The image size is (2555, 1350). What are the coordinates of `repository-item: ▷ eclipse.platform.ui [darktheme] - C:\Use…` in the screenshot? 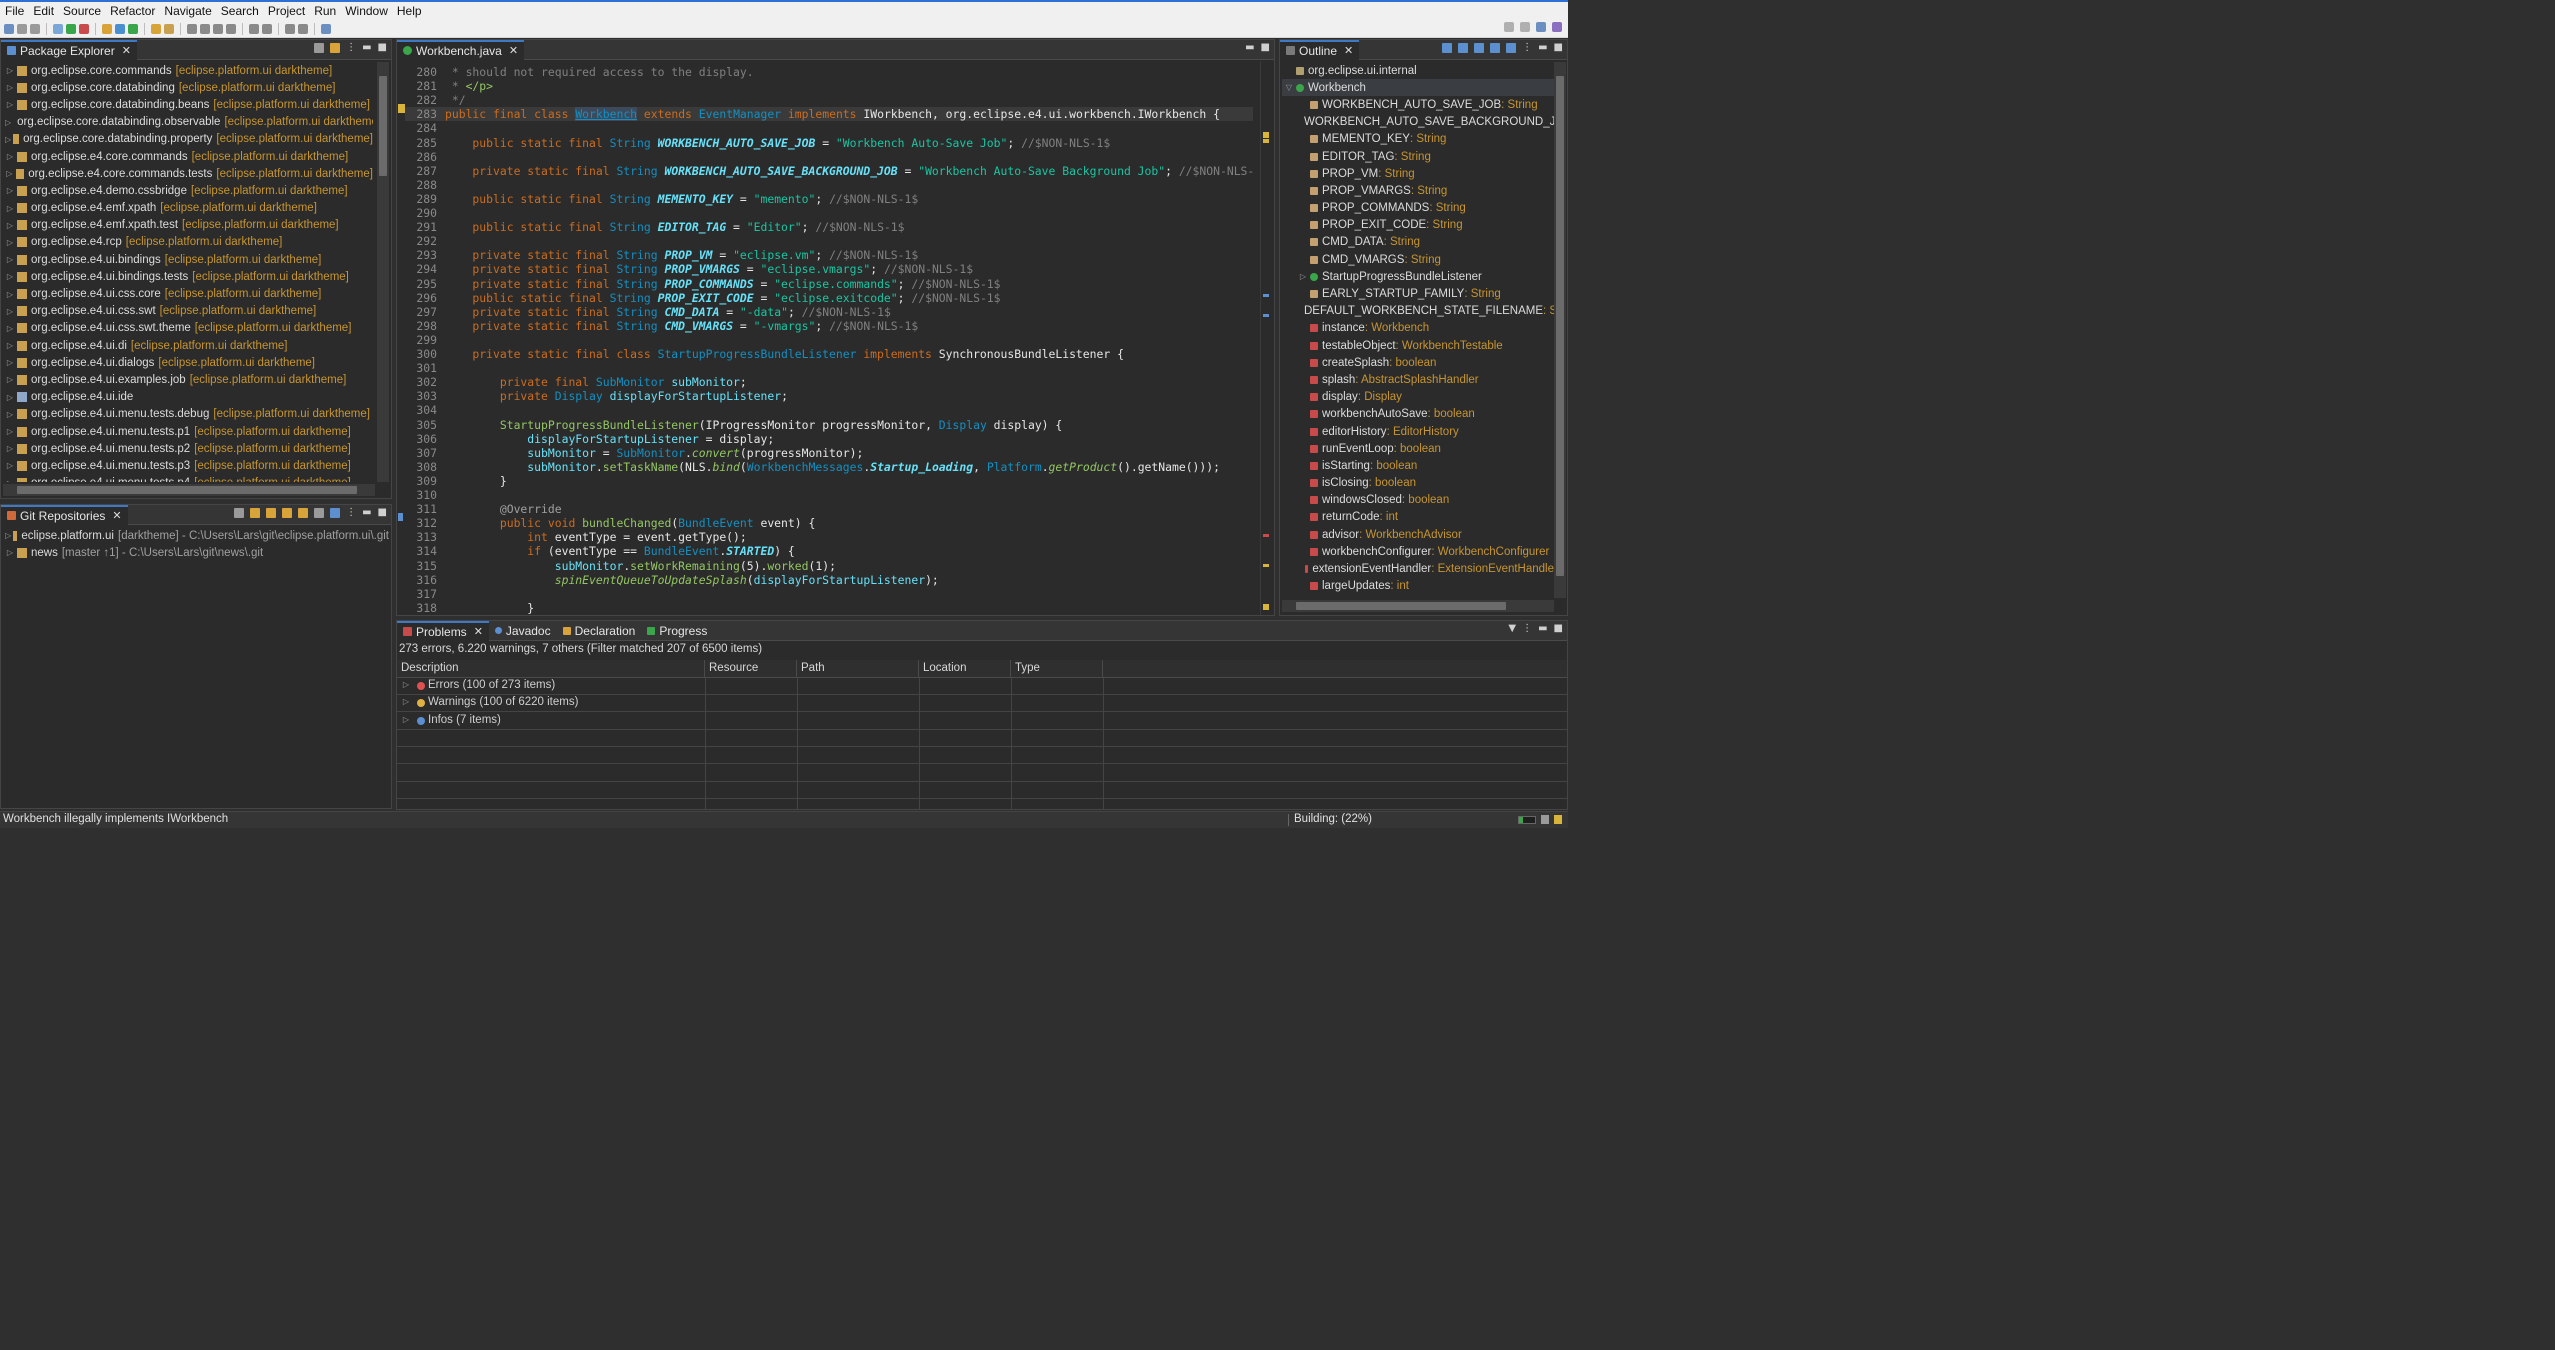 It's located at (197, 535).